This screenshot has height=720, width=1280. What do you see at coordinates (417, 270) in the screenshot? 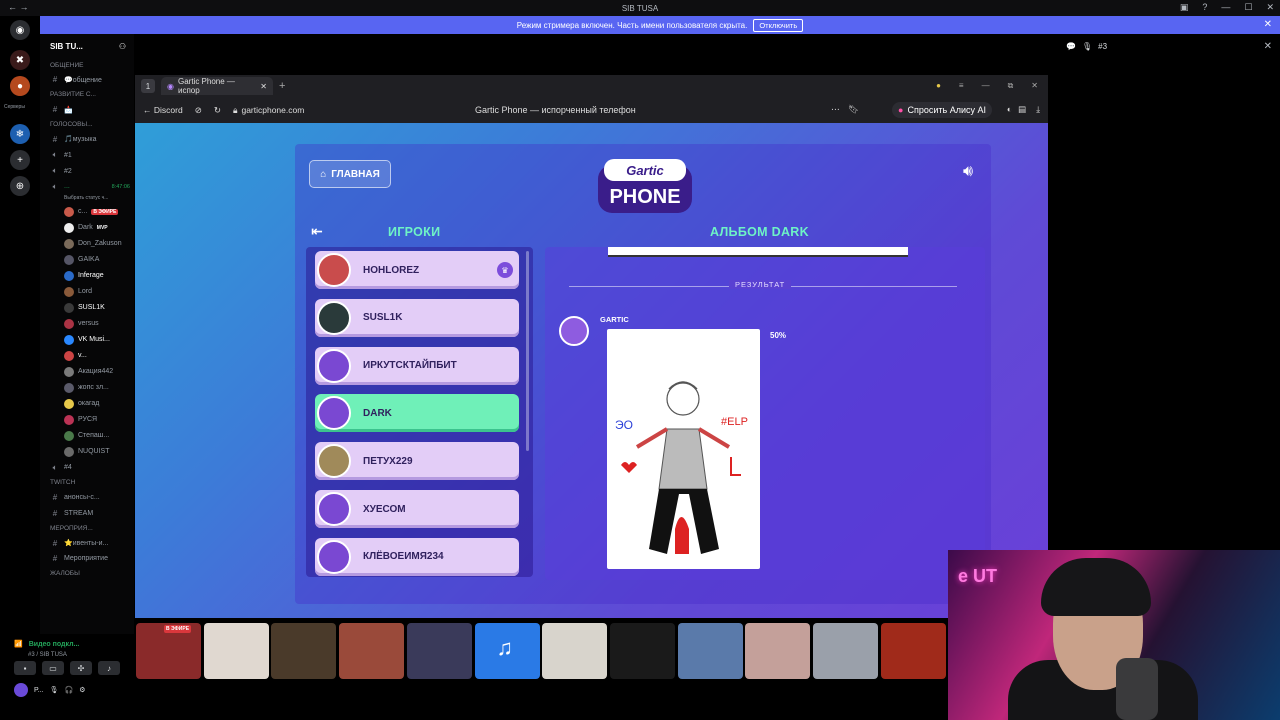
I see `player-row: HOHLOREZ ♛` at bounding box center [417, 270].